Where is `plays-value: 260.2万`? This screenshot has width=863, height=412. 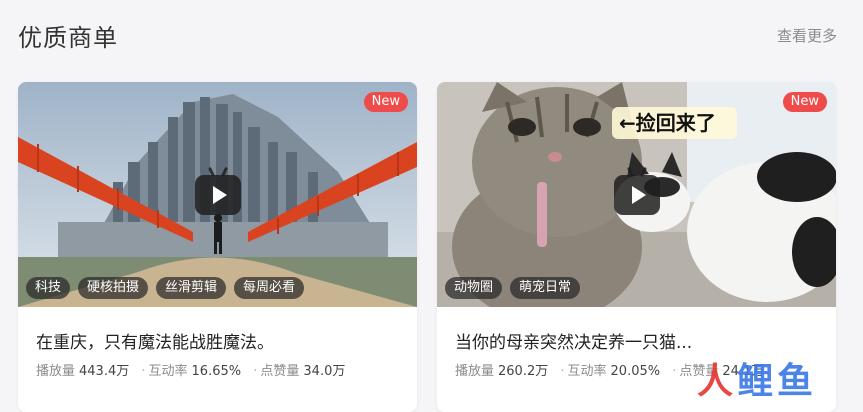 plays-value: 260.2万 is located at coordinates (523, 371).